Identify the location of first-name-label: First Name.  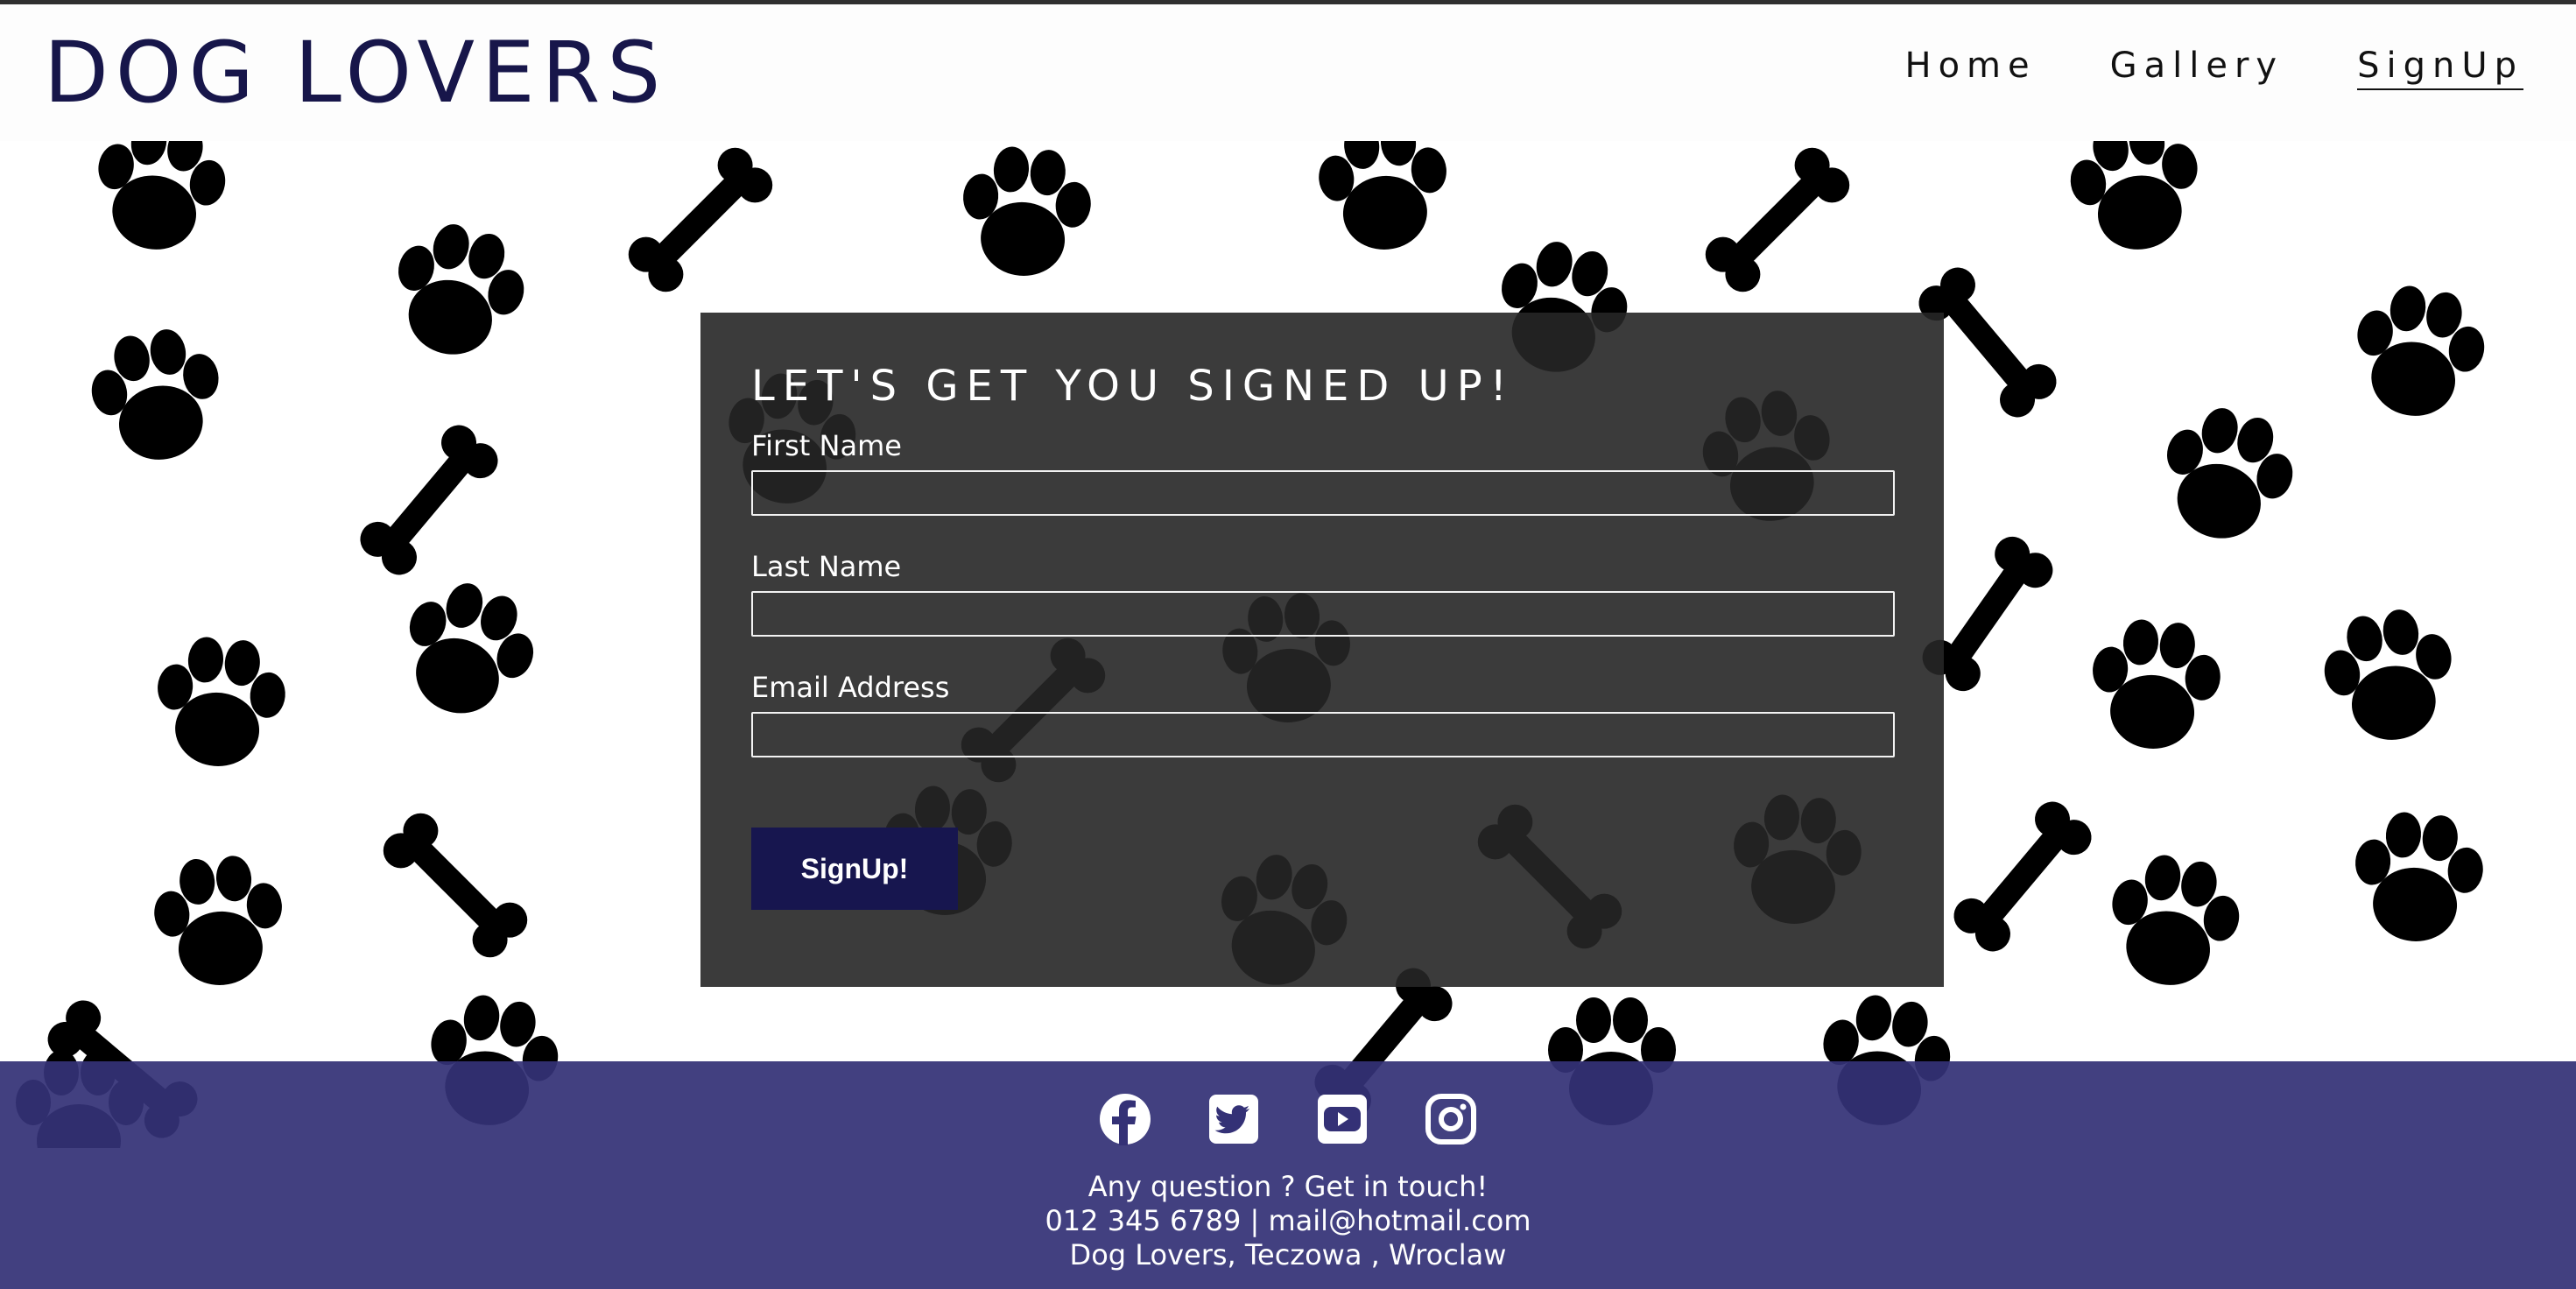
(826, 445).